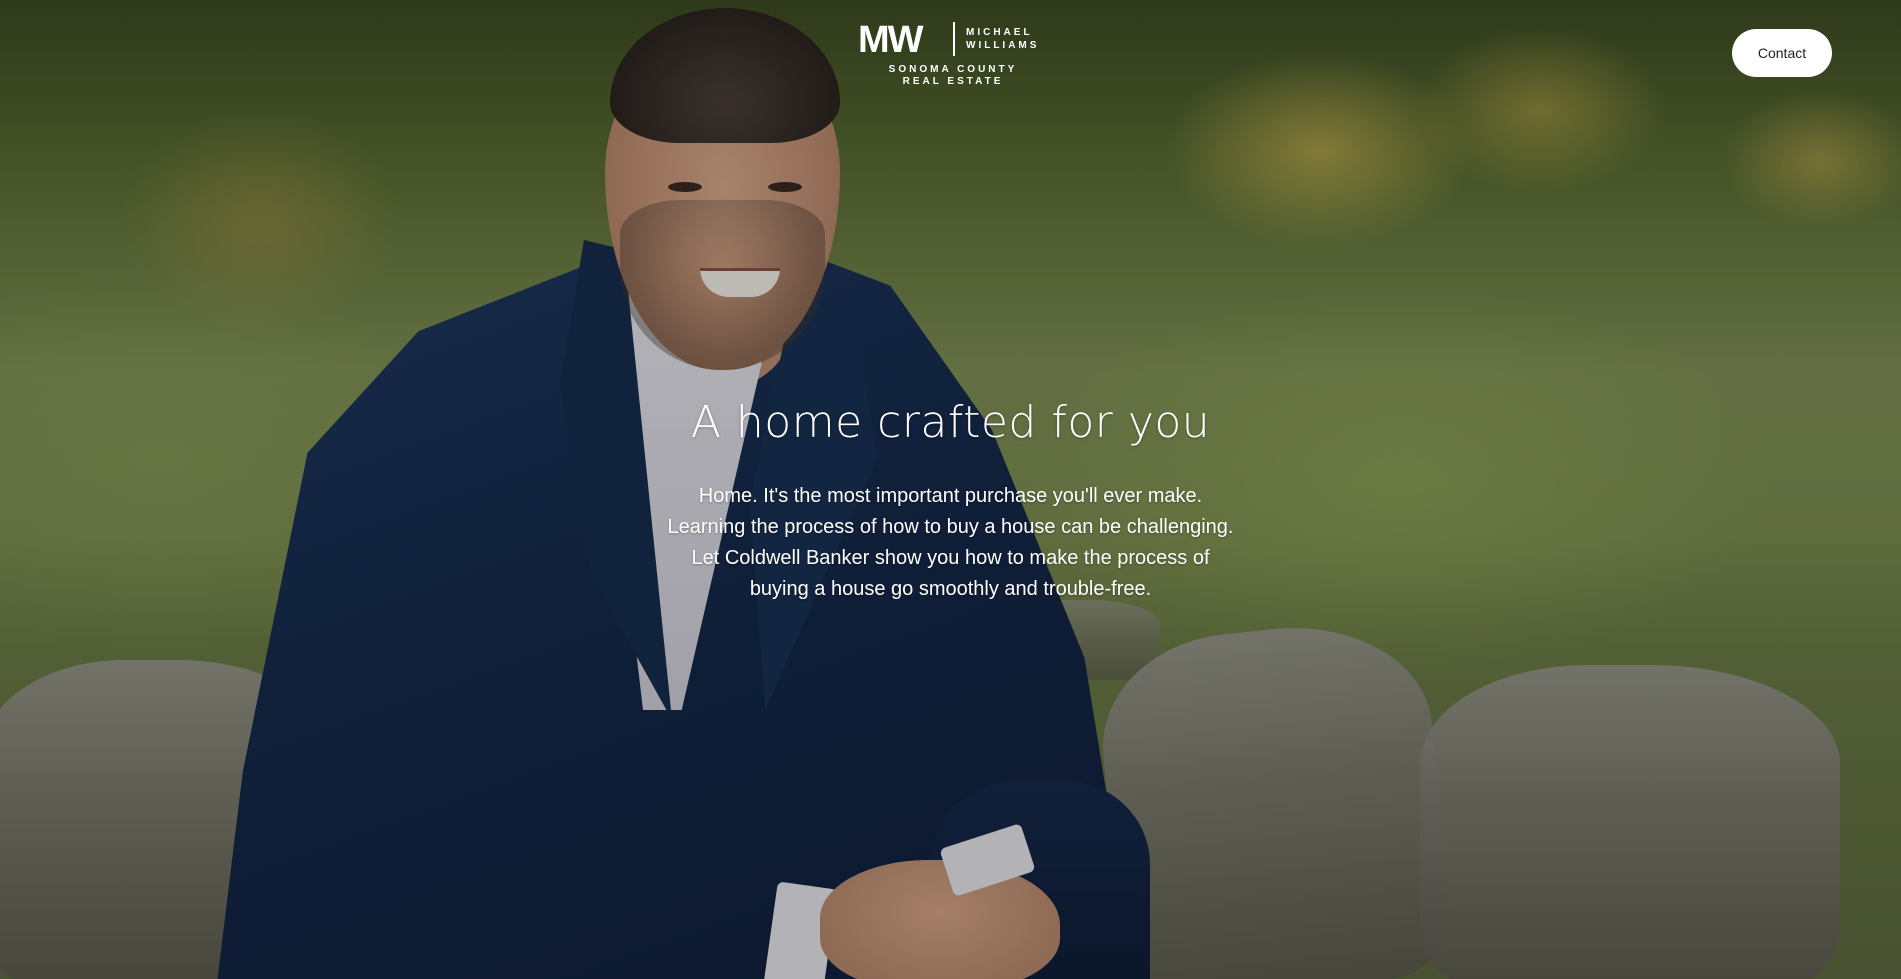 The height and width of the screenshot is (979, 1901). What do you see at coordinates (1782, 53) in the screenshot?
I see `contact-button: Contact` at bounding box center [1782, 53].